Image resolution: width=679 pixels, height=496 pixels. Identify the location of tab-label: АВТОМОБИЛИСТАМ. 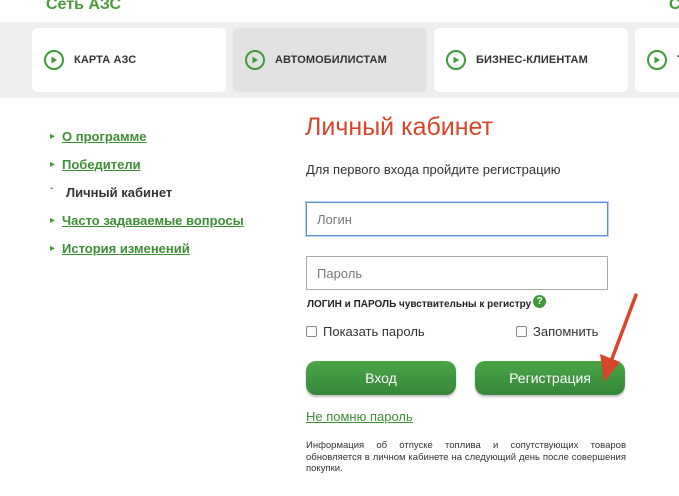
(331, 60).